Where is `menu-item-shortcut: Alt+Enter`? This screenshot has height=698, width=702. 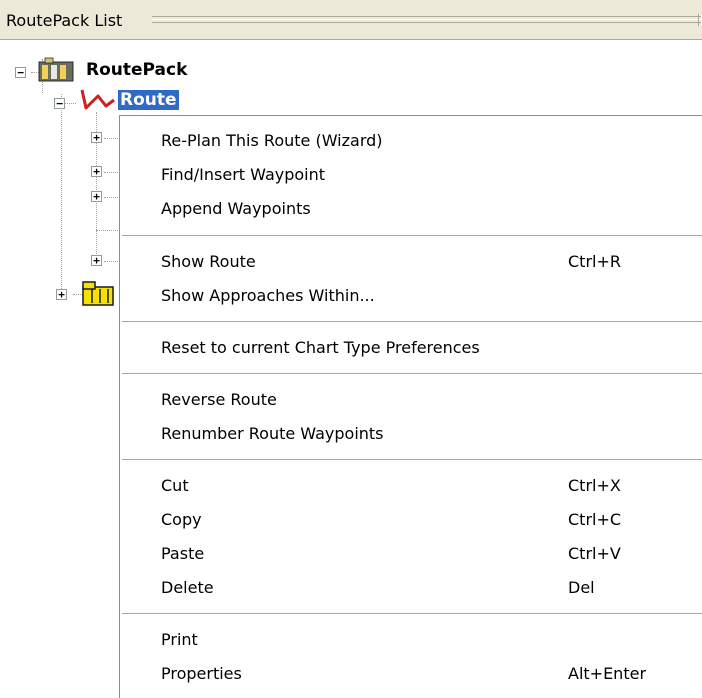
menu-item-shortcut: Alt+Enter is located at coordinates (607, 673).